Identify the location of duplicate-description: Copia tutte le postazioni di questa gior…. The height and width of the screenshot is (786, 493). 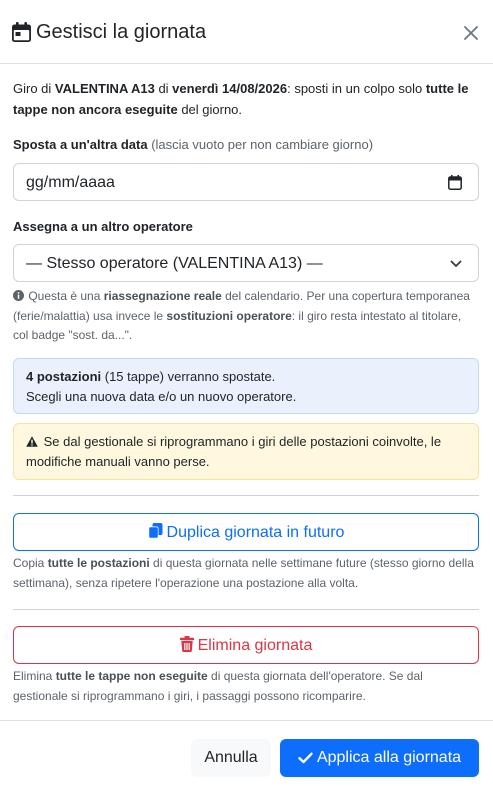
(243, 573).